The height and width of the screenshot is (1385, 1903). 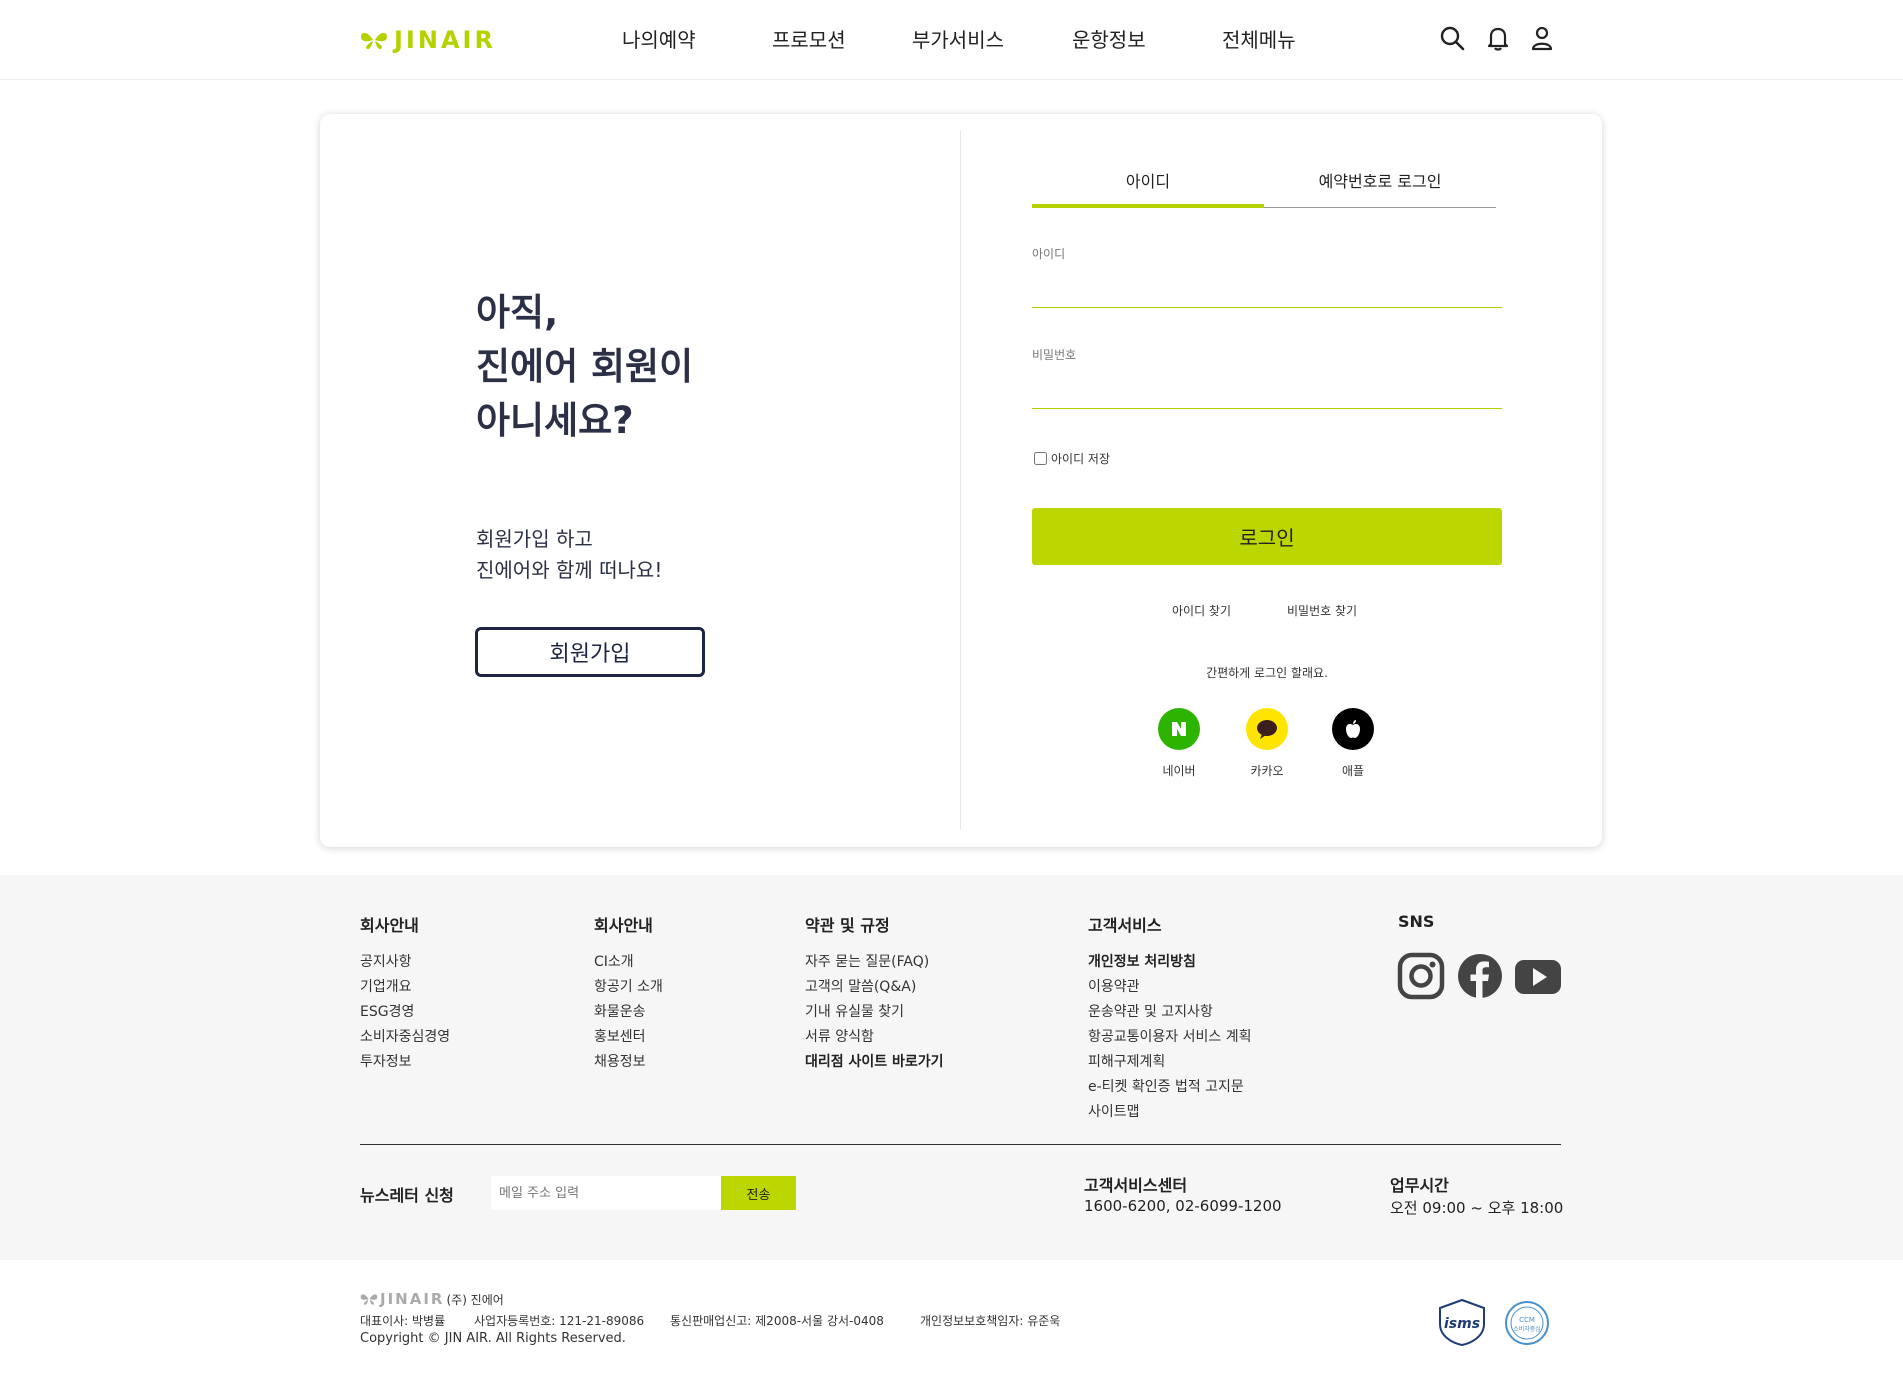 I want to click on find-id-link: 아이디 찾기, so click(x=1201, y=610).